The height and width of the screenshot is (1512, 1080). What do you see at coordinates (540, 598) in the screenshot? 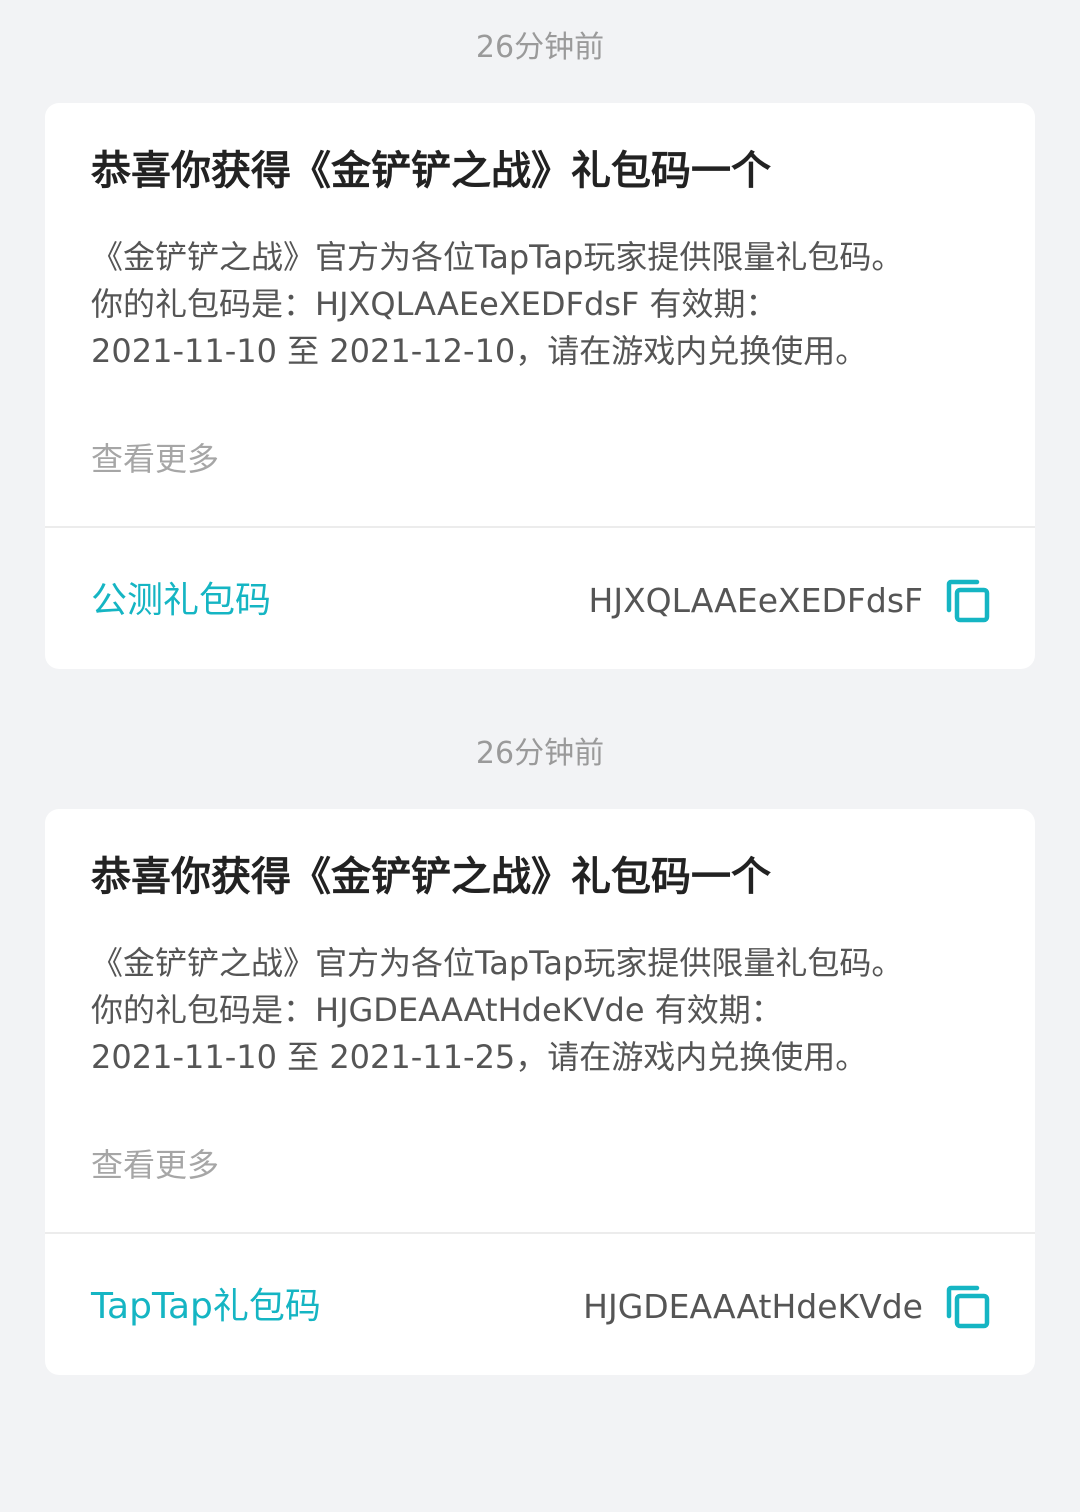
I see `gift-code-row: 公测礼包码 HJXQLAAEeXEDFdsF` at bounding box center [540, 598].